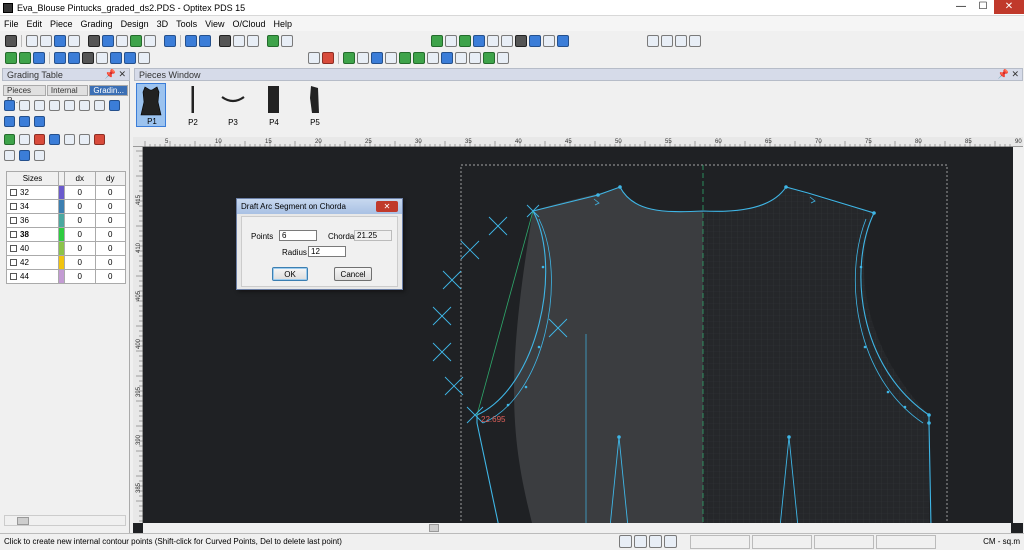  What do you see at coordinates (489, 57) in the screenshot?
I see `grade-icon` at bounding box center [489, 57].